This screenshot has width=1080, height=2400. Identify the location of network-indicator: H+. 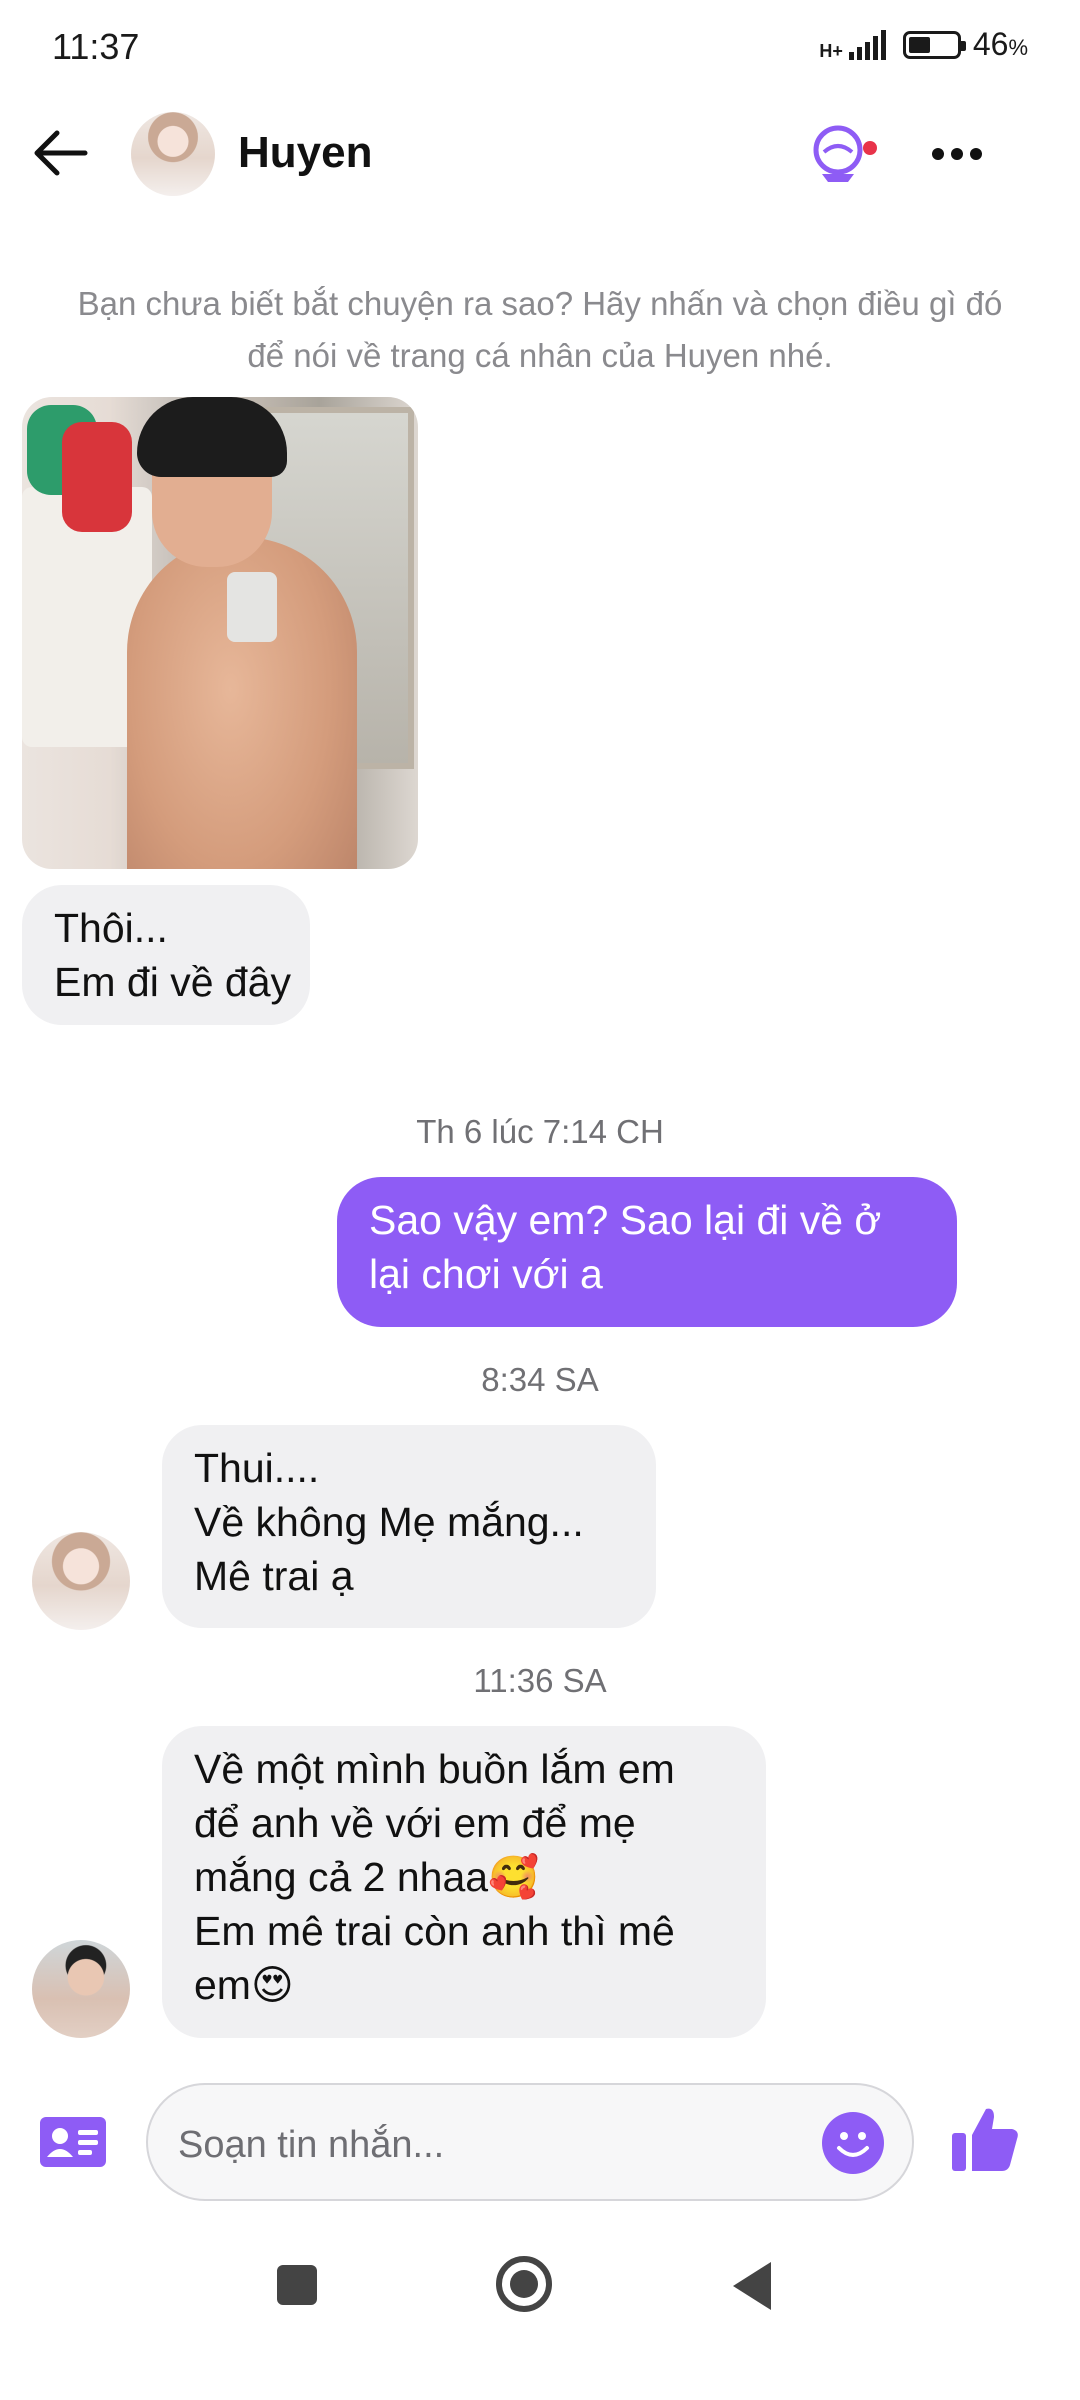
(855, 45).